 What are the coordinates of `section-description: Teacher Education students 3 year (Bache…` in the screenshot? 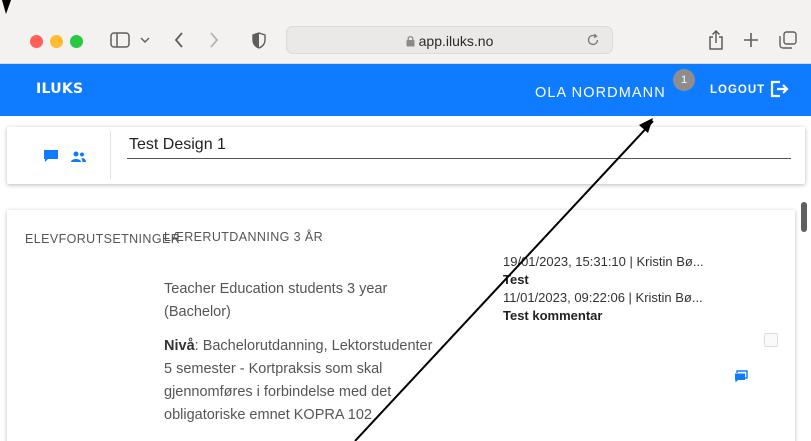 It's located at (276, 300).